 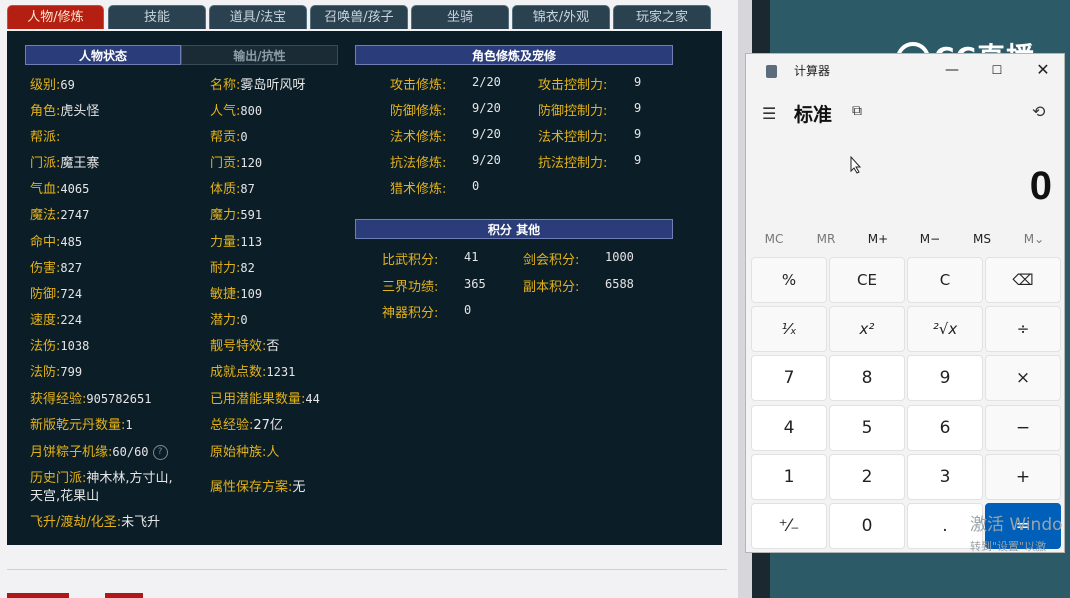 I want to click on stat-row: 敏捷:109, so click(x=236, y=292).